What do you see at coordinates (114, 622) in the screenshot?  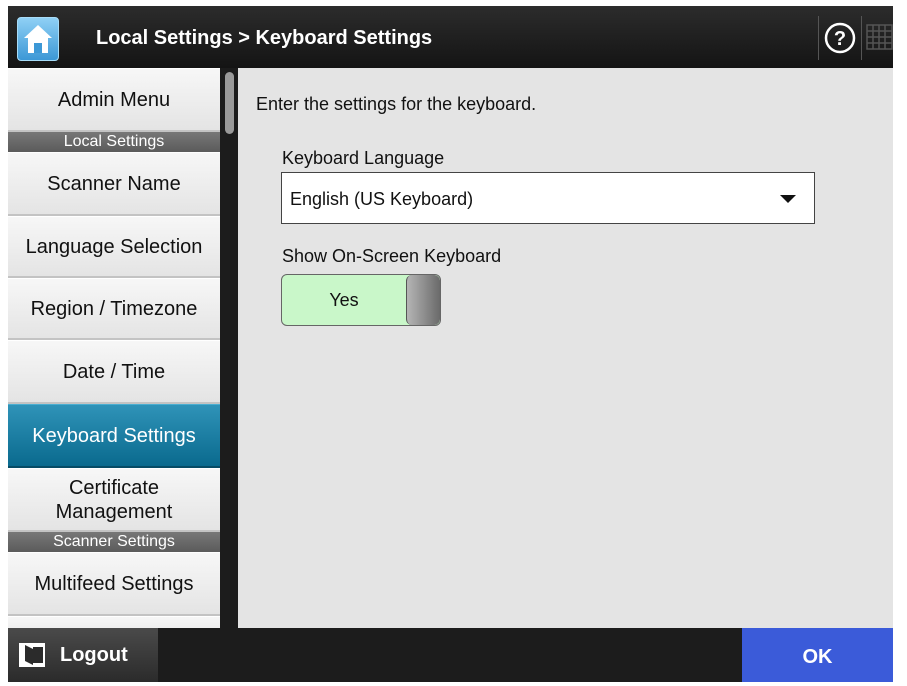 I see `sidebar-item-partial` at bounding box center [114, 622].